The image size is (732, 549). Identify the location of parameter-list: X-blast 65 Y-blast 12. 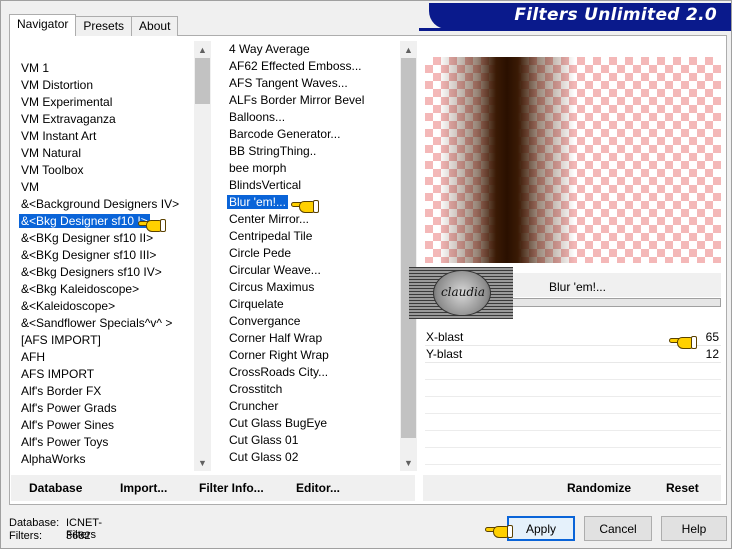
(573, 399).